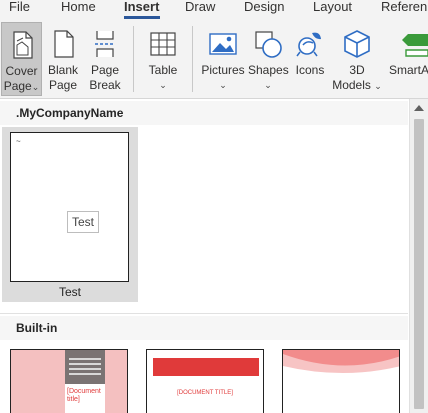 This screenshot has height=413, width=428. What do you see at coordinates (357, 44) in the screenshot?
I see `cube-icon` at bounding box center [357, 44].